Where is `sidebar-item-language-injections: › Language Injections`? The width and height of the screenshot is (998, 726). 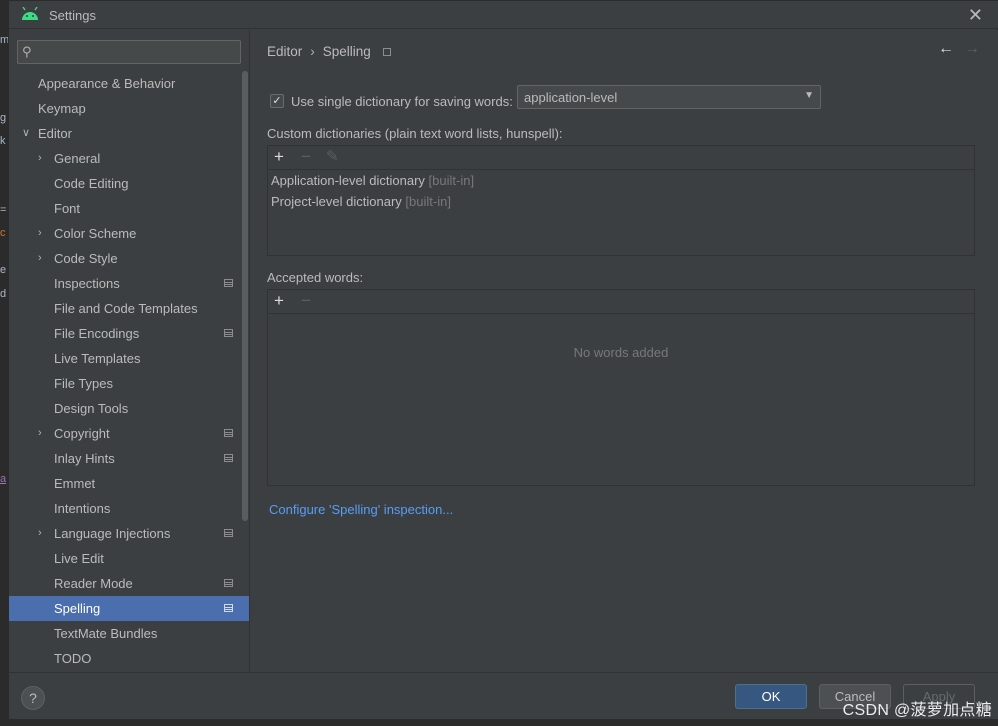
sidebar-item-language-injections: › Language Injections is located at coordinates (129, 533).